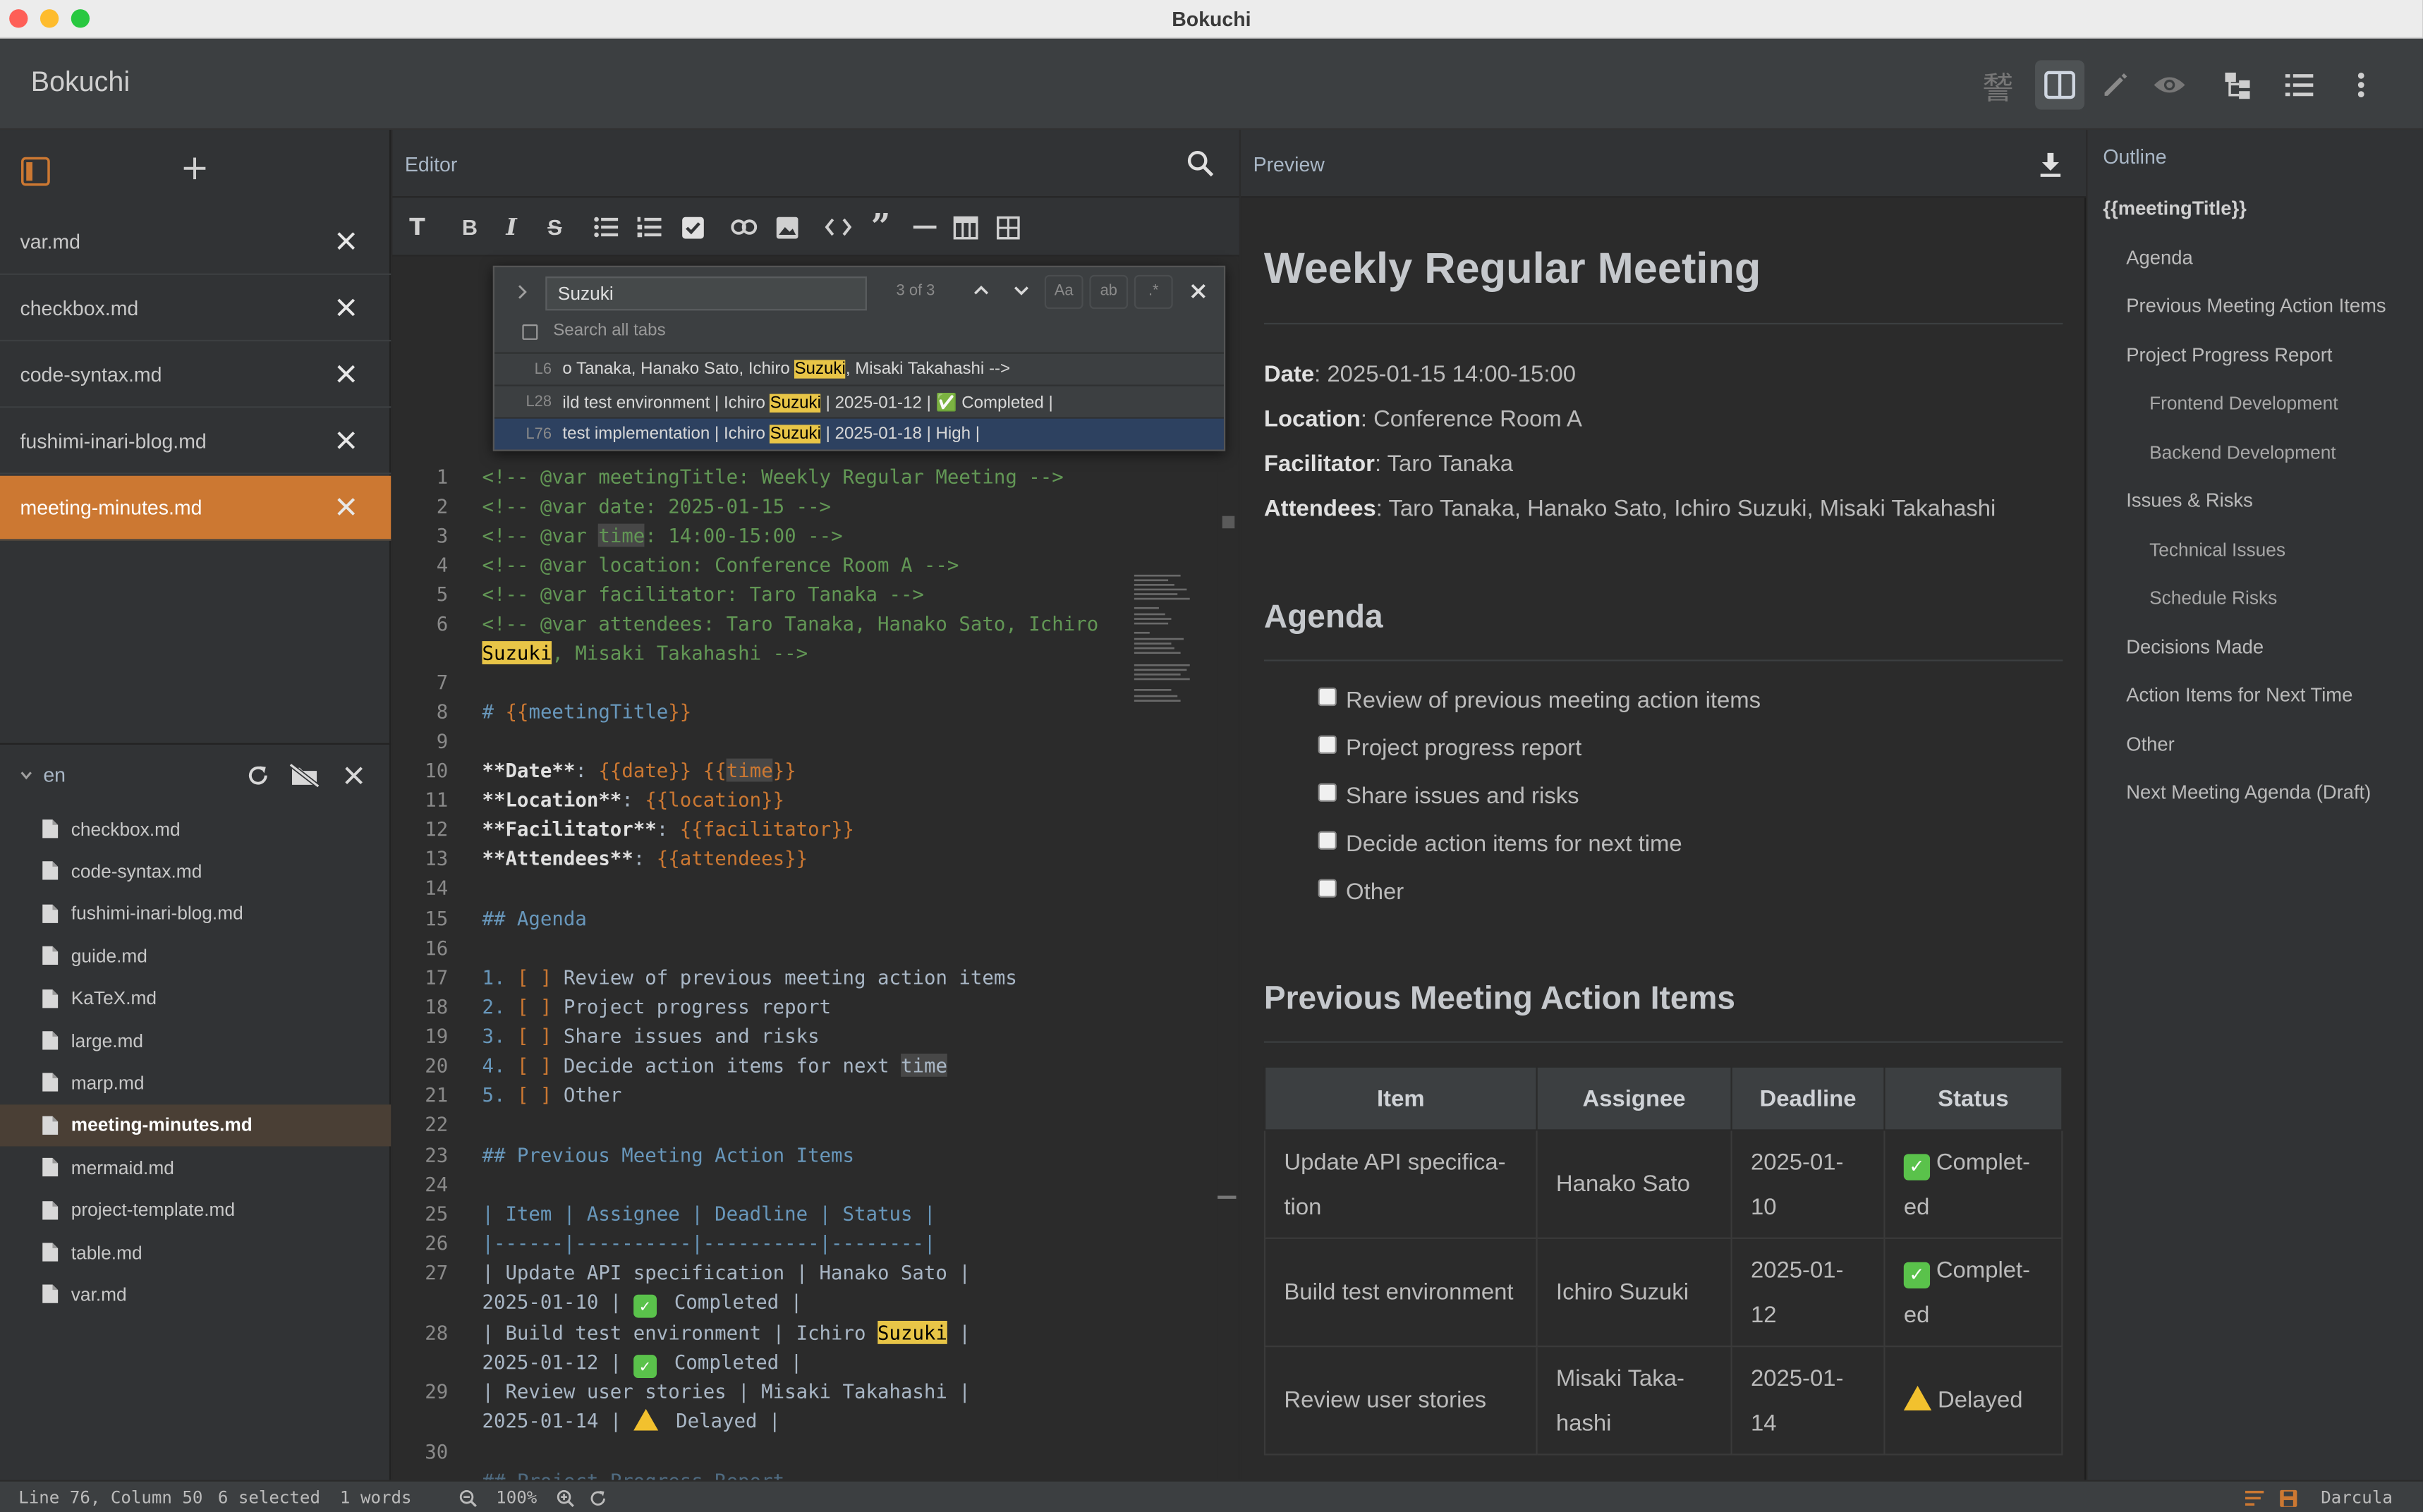 The height and width of the screenshot is (1512, 2423). I want to click on language-button: 諬, so click(1997, 84).